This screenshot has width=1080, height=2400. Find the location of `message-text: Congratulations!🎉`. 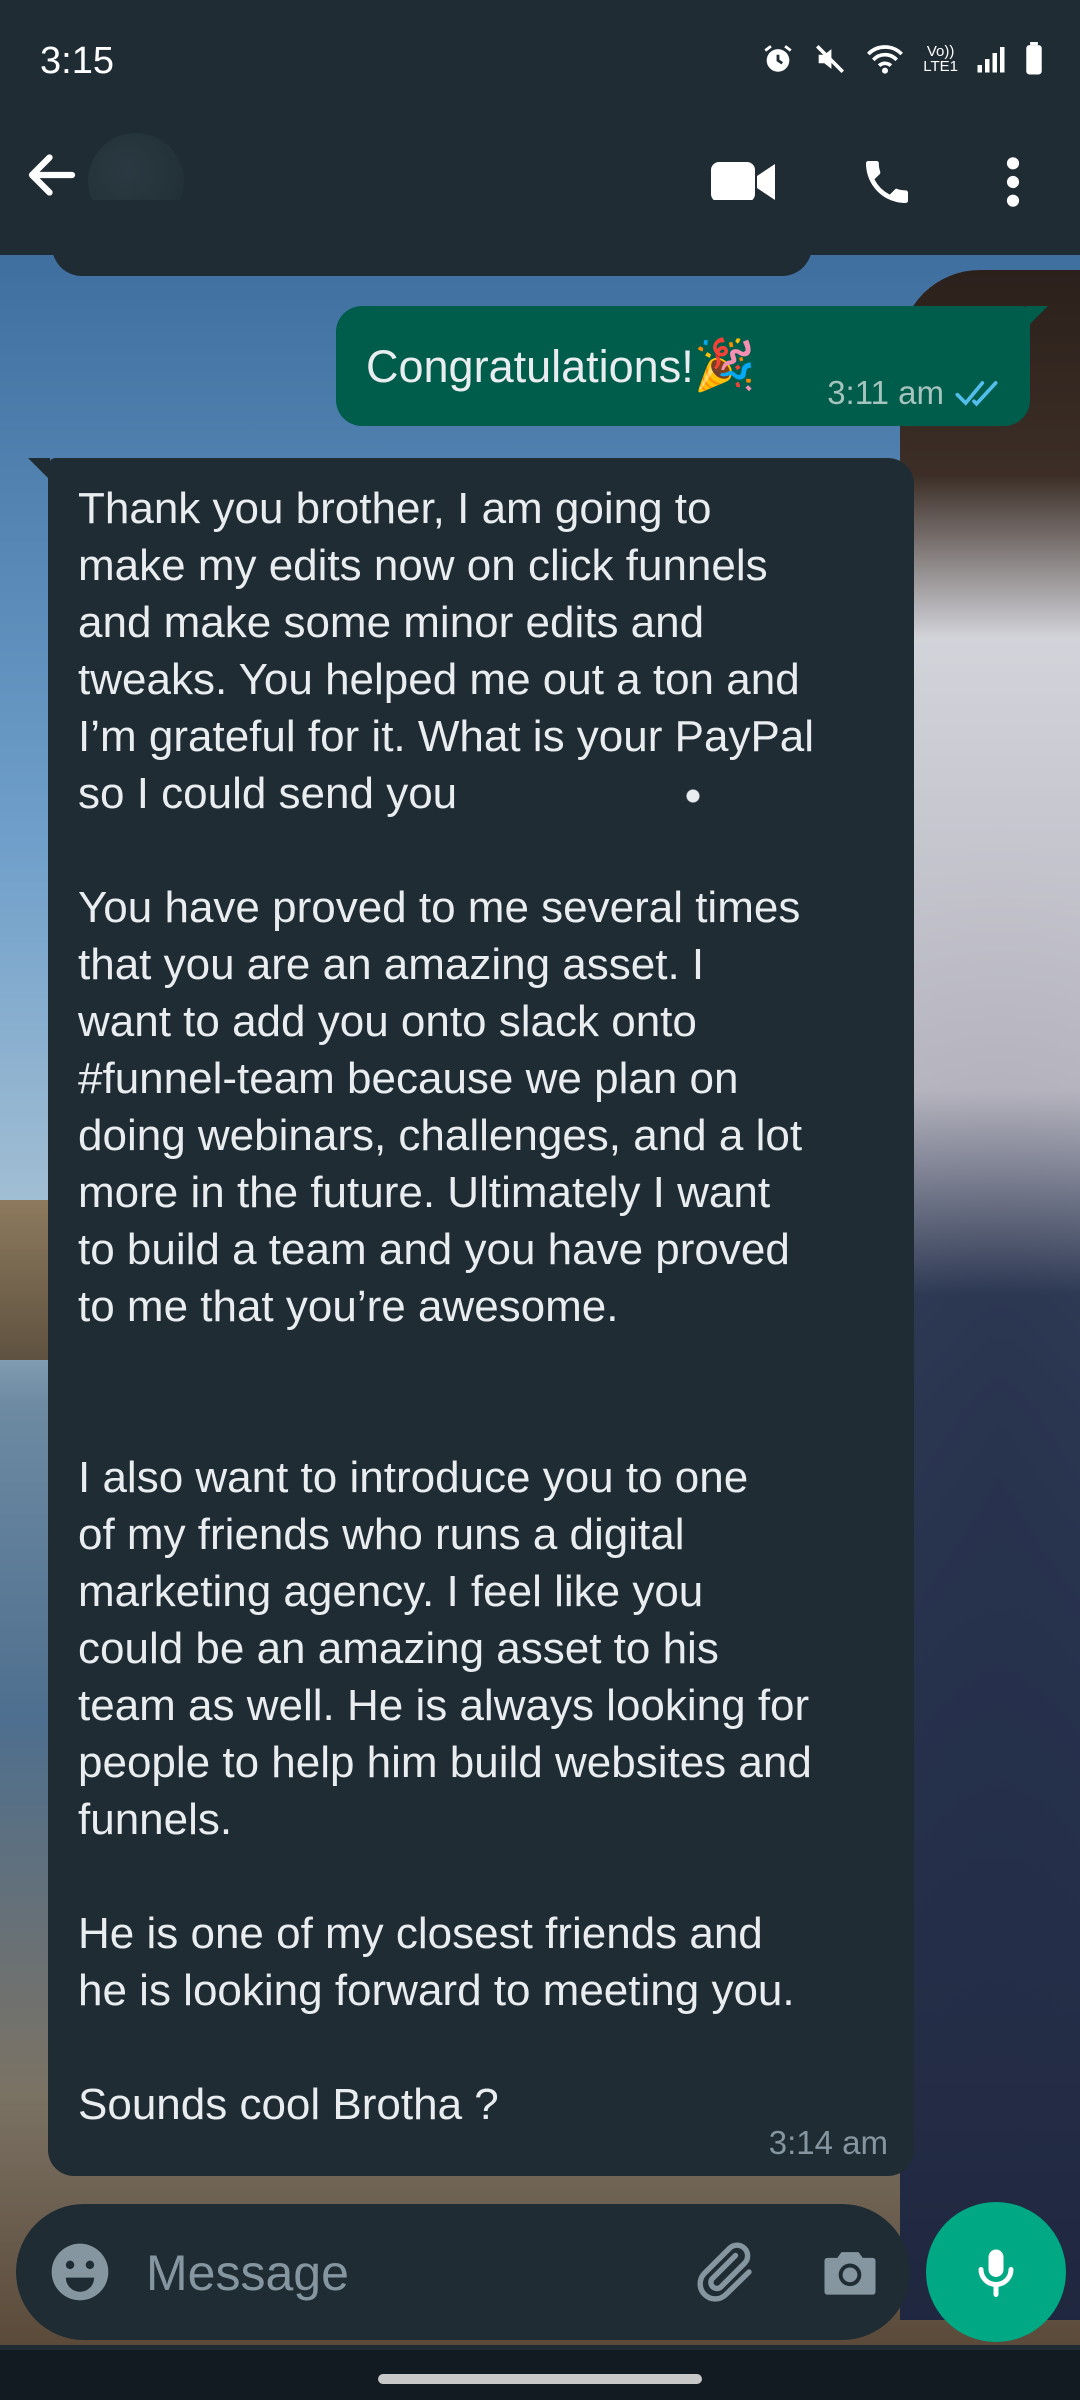

message-text: Congratulations!🎉 is located at coordinates (561, 365).